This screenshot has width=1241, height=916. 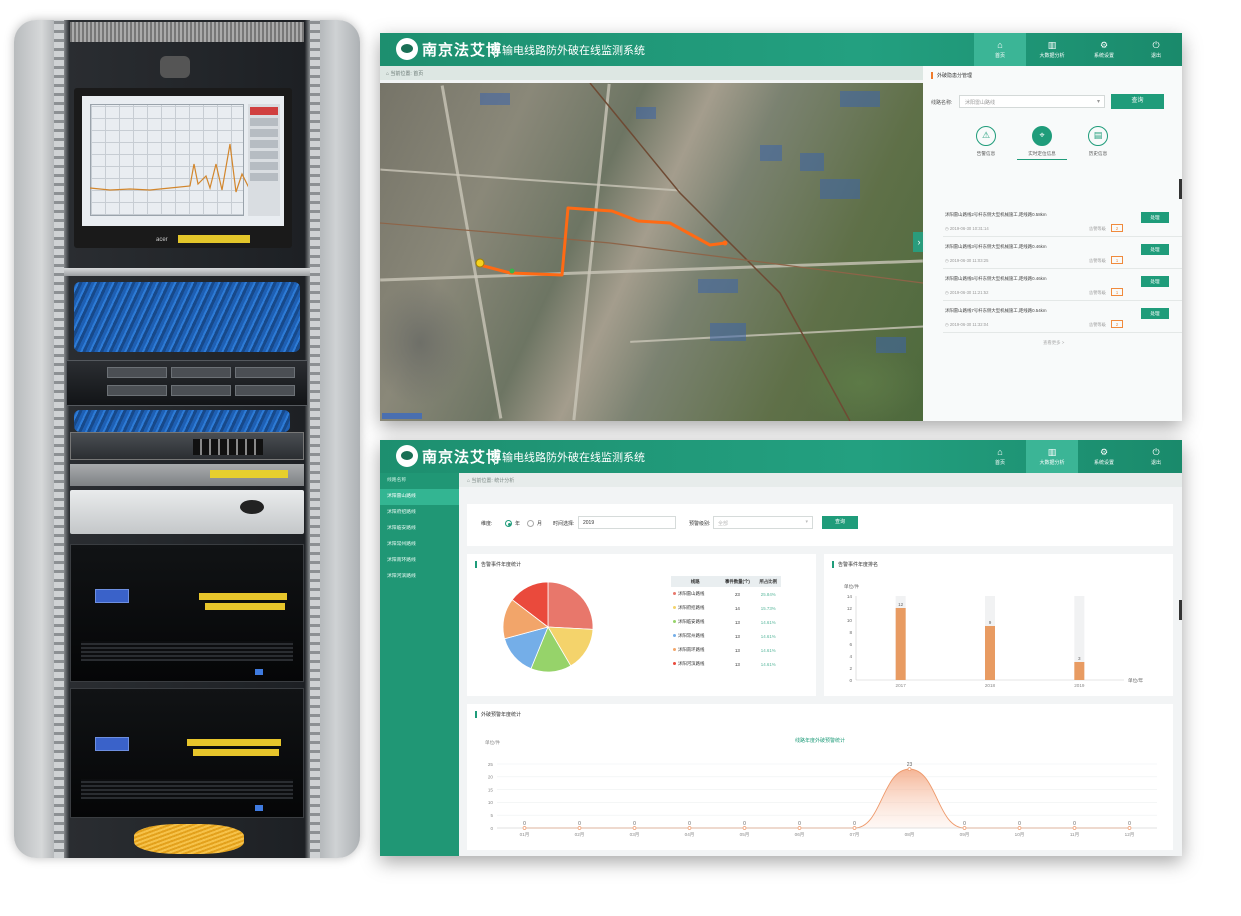 What do you see at coordinates (1137, 101) in the screenshot?
I see `panel-query-button: 查询` at bounding box center [1137, 101].